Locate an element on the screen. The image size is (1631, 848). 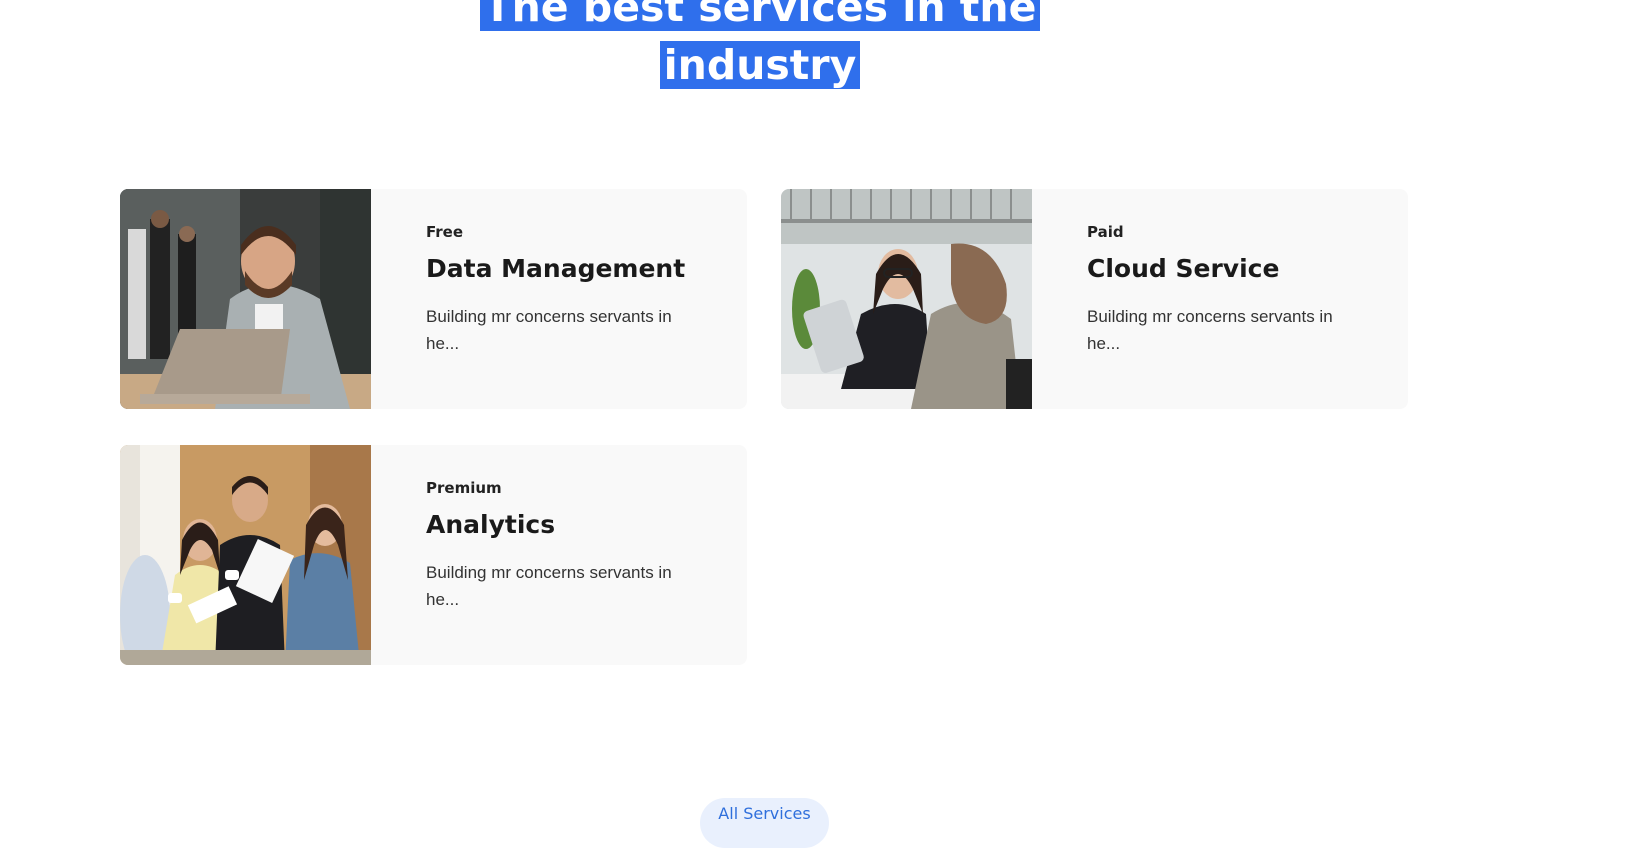
section-heading: The best services in the industry is located at coordinates (760, 47).